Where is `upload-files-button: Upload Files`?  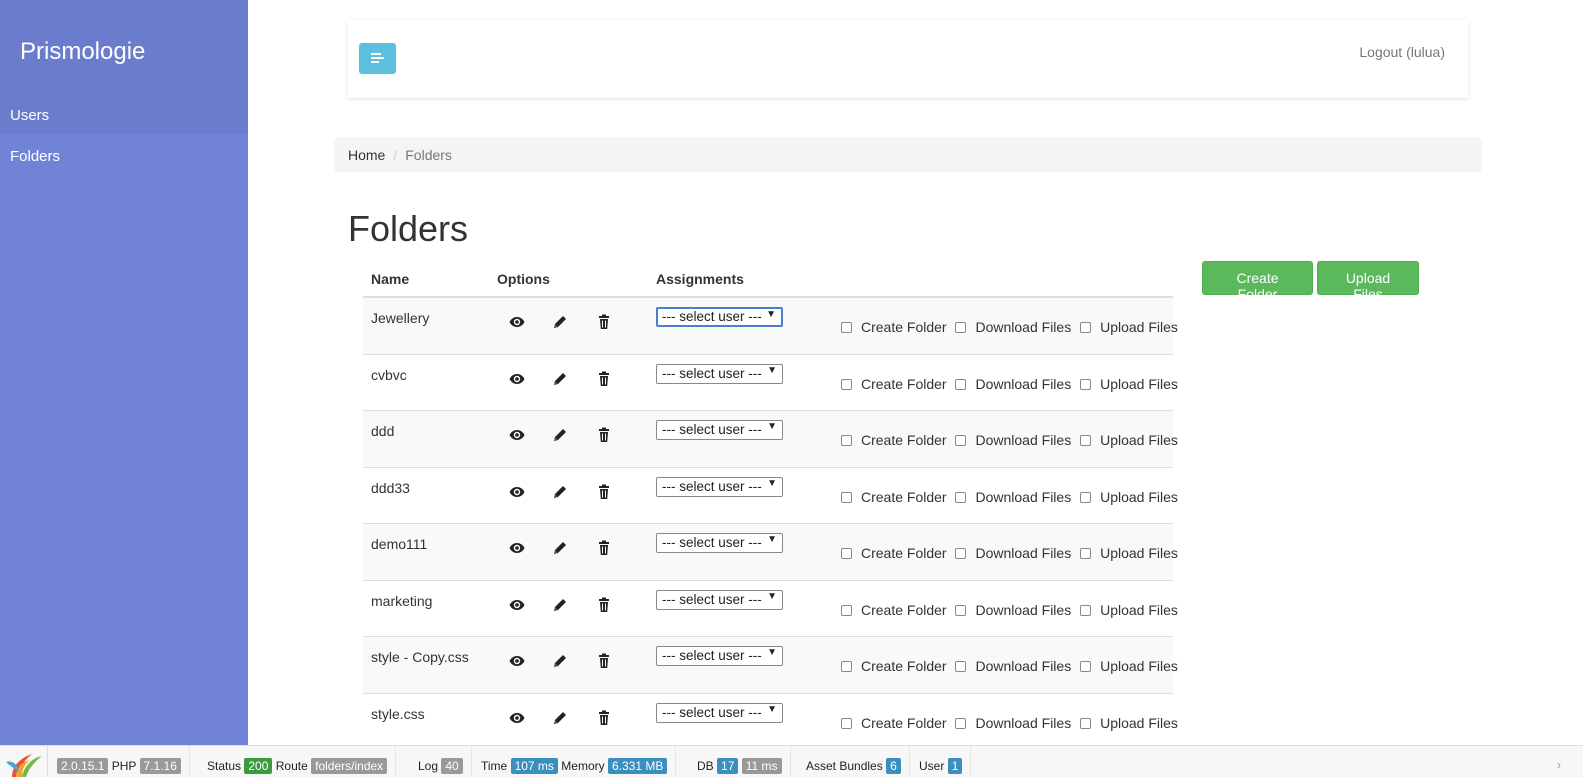 upload-files-button: Upload Files is located at coordinates (1368, 281).